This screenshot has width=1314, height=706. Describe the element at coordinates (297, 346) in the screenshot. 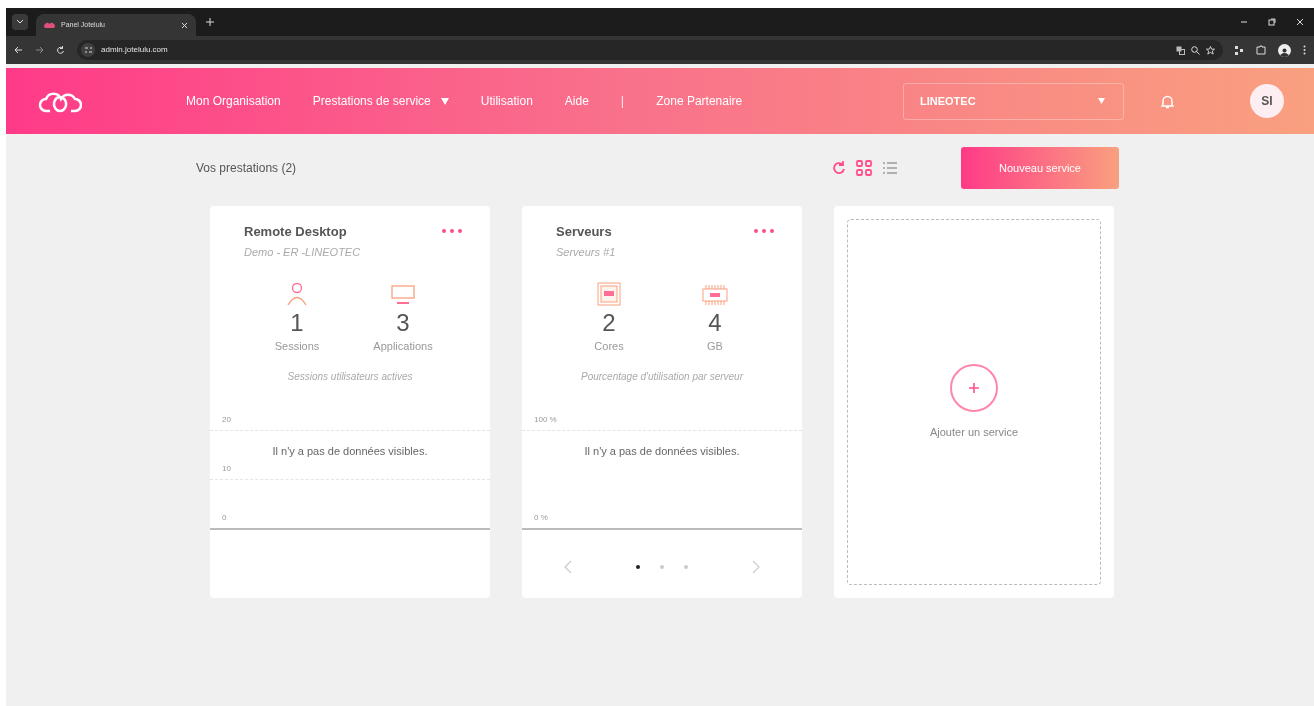

I see `metric-label: Sessions` at that location.